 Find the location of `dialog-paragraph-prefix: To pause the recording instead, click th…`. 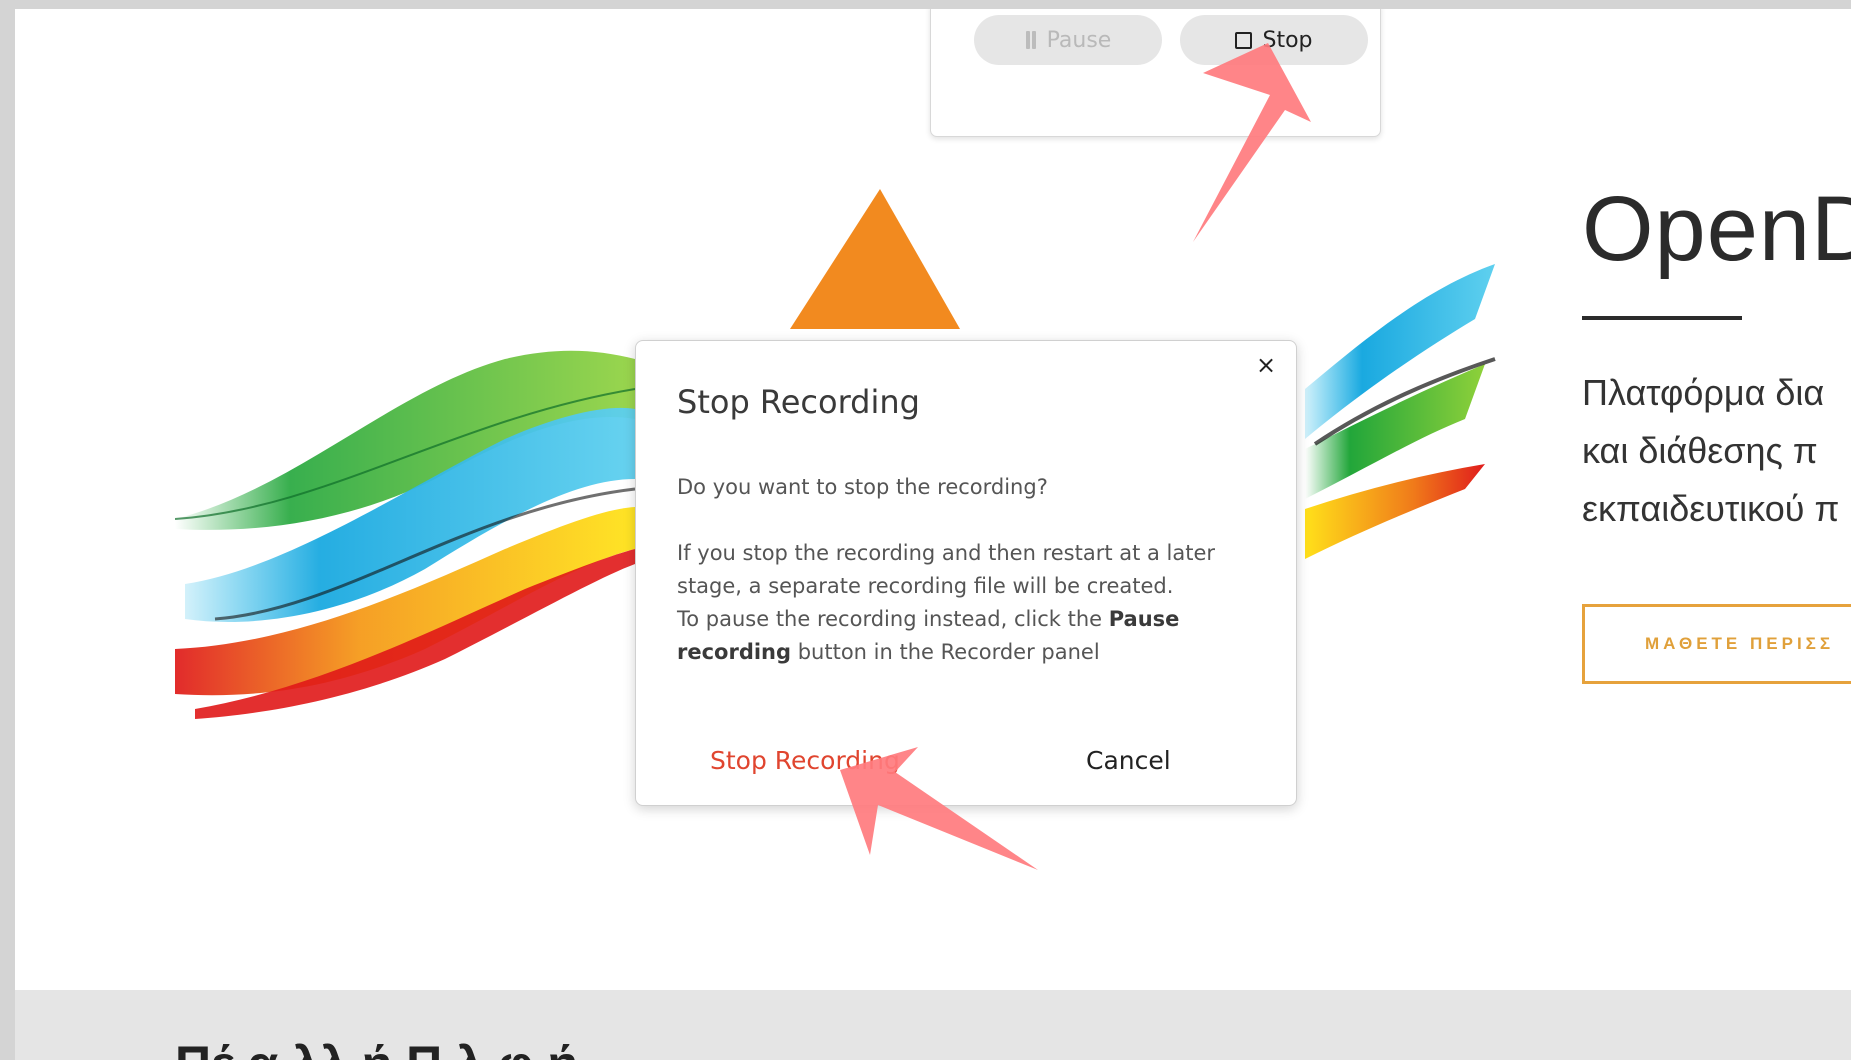

dialog-paragraph-prefix: To pause the recording instead, click th… is located at coordinates (893, 619).